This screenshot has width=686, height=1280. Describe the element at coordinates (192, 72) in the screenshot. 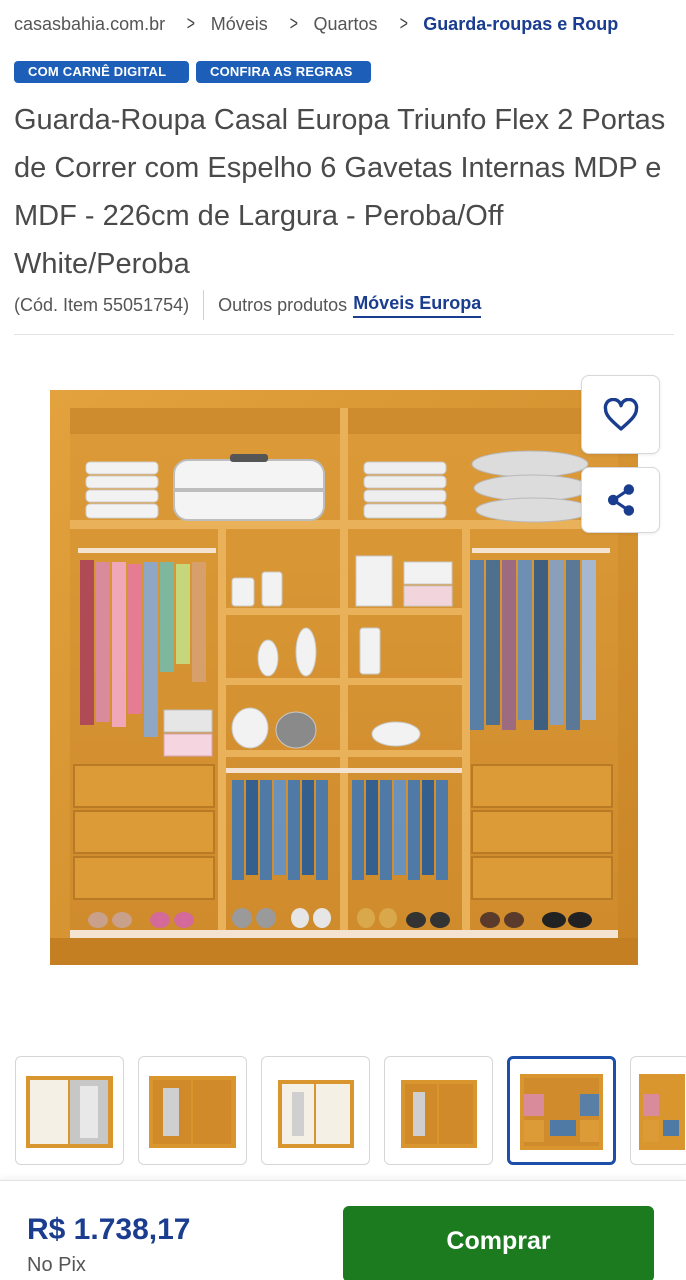

I see `promo-badges: COM CARNÊ DIGITAL CONFIRA AS REGRAS` at that location.